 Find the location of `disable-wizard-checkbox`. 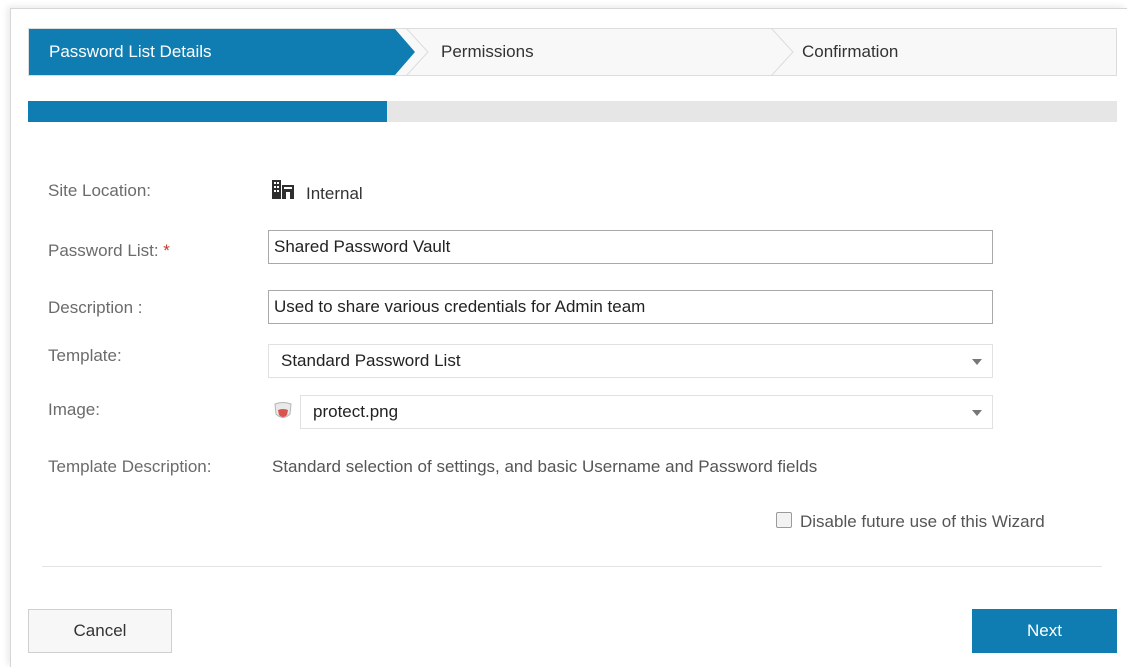

disable-wizard-checkbox is located at coordinates (784, 520).